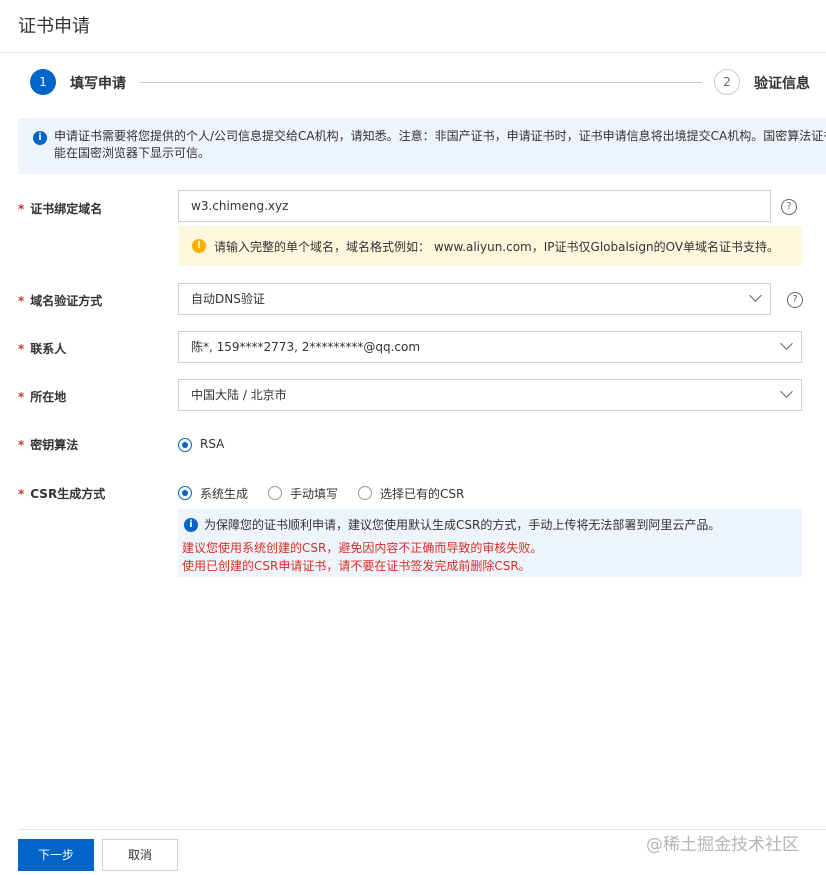 The image size is (826, 875). What do you see at coordinates (228, 299) in the screenshot?
I see `verify-method-value: 自动DNS验证` at bounding box center [228, 299].